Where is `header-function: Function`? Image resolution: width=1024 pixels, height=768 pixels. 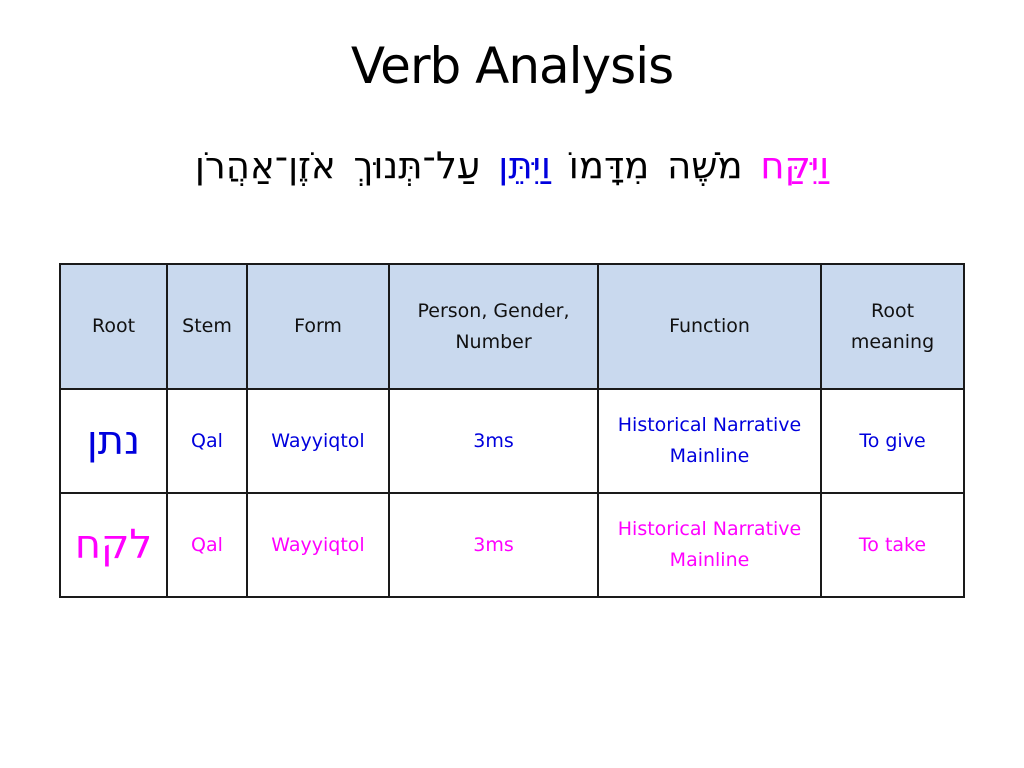
header-function: Function is located at coordinates (709, 326).